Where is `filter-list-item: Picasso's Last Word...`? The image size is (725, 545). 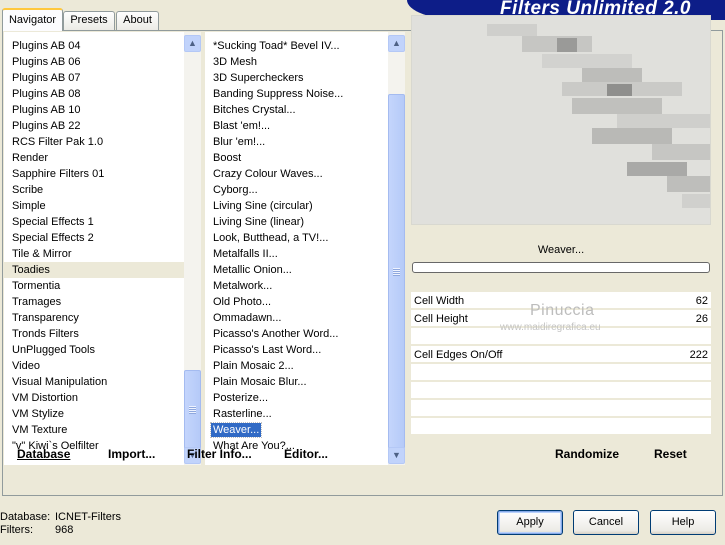
filter-list-item: Picasso's Last Word... is located at coordinates (305, 350).